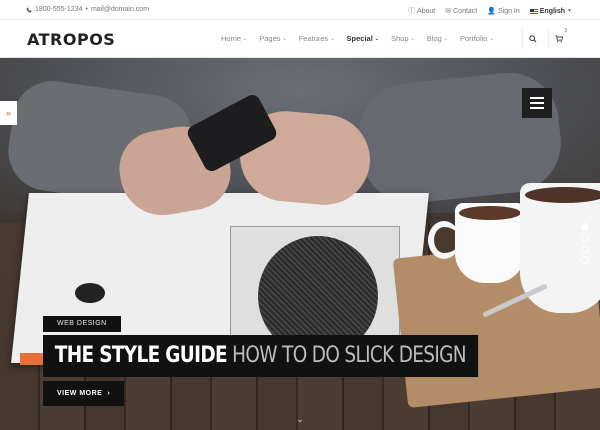 Image resolution: width=600 pixels, height=430 pixels. What do you see at coordinates (448, 11) in the screenshot?
I see `mail-icon: ✉` at bounding box center [448, 11].